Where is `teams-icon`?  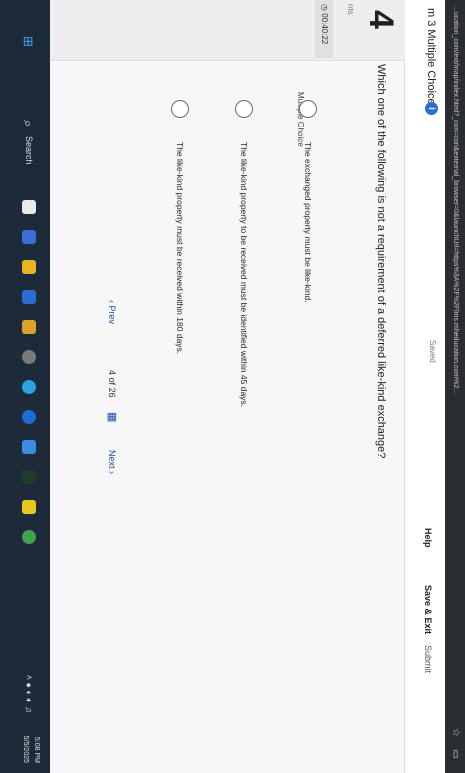 teams-icon is located at coordinates (29, 237).